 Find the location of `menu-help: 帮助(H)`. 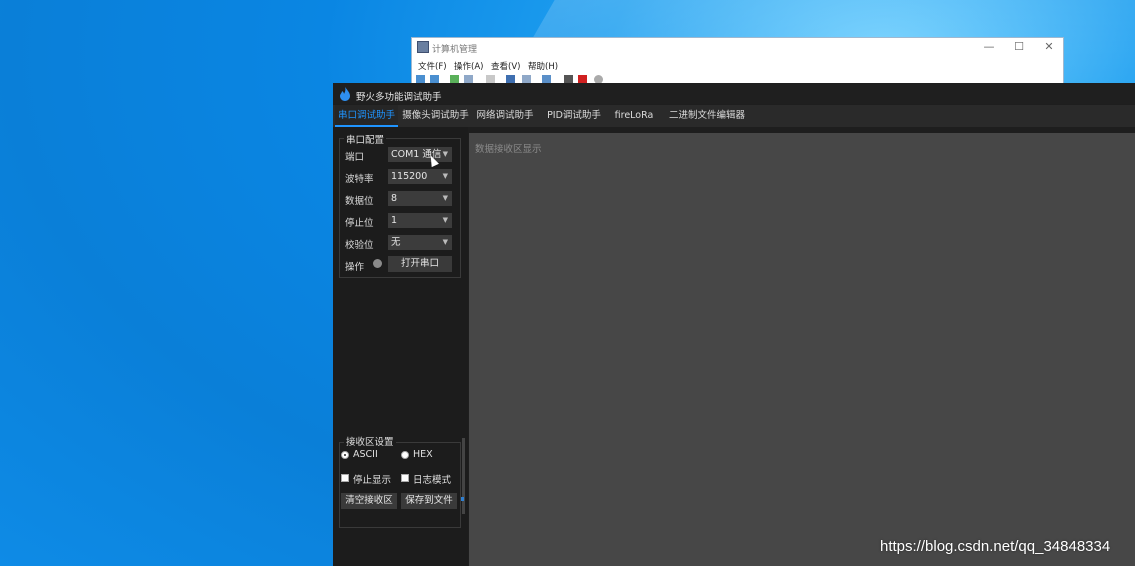

menu-help: 帮助(H) is located at coordinates (543, 66).